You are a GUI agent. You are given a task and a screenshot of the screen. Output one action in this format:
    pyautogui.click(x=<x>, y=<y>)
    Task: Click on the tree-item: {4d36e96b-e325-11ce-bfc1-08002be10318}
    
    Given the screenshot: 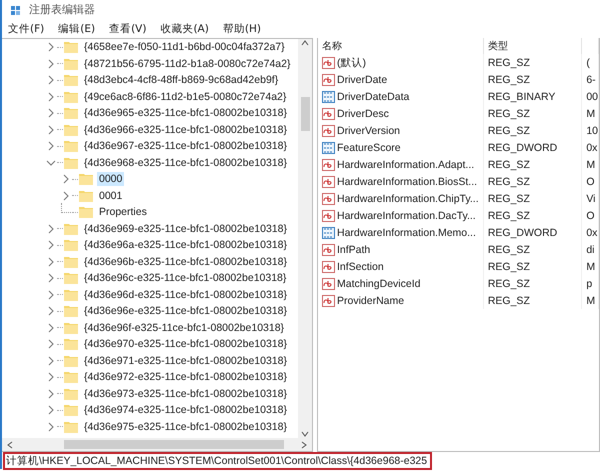 What is the action you would take?
    pyautogui.click(x=185, y=261)
    